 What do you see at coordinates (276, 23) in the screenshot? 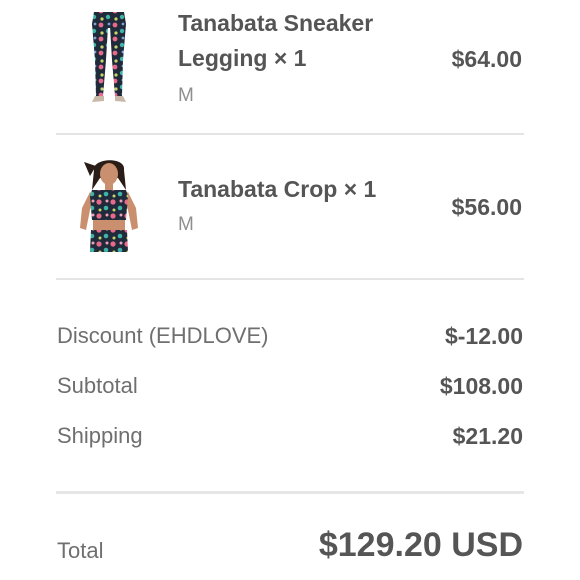
I see `item-name-line1: Tanabata Sneaker` at bounding box center [276, 23].